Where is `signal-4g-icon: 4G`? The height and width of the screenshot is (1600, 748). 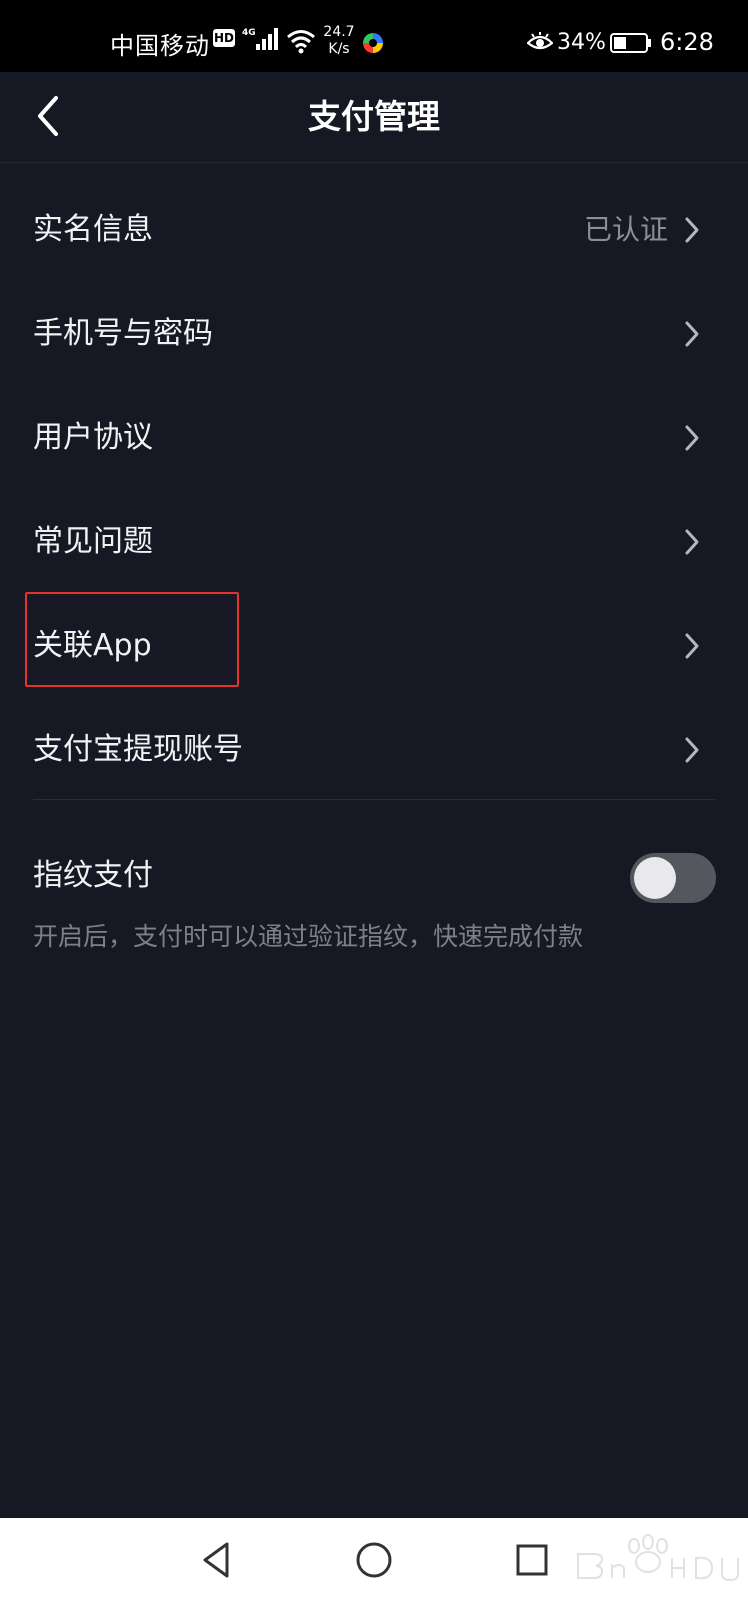
signal-4g-icon: 4G is located at coordinates (260, 39).